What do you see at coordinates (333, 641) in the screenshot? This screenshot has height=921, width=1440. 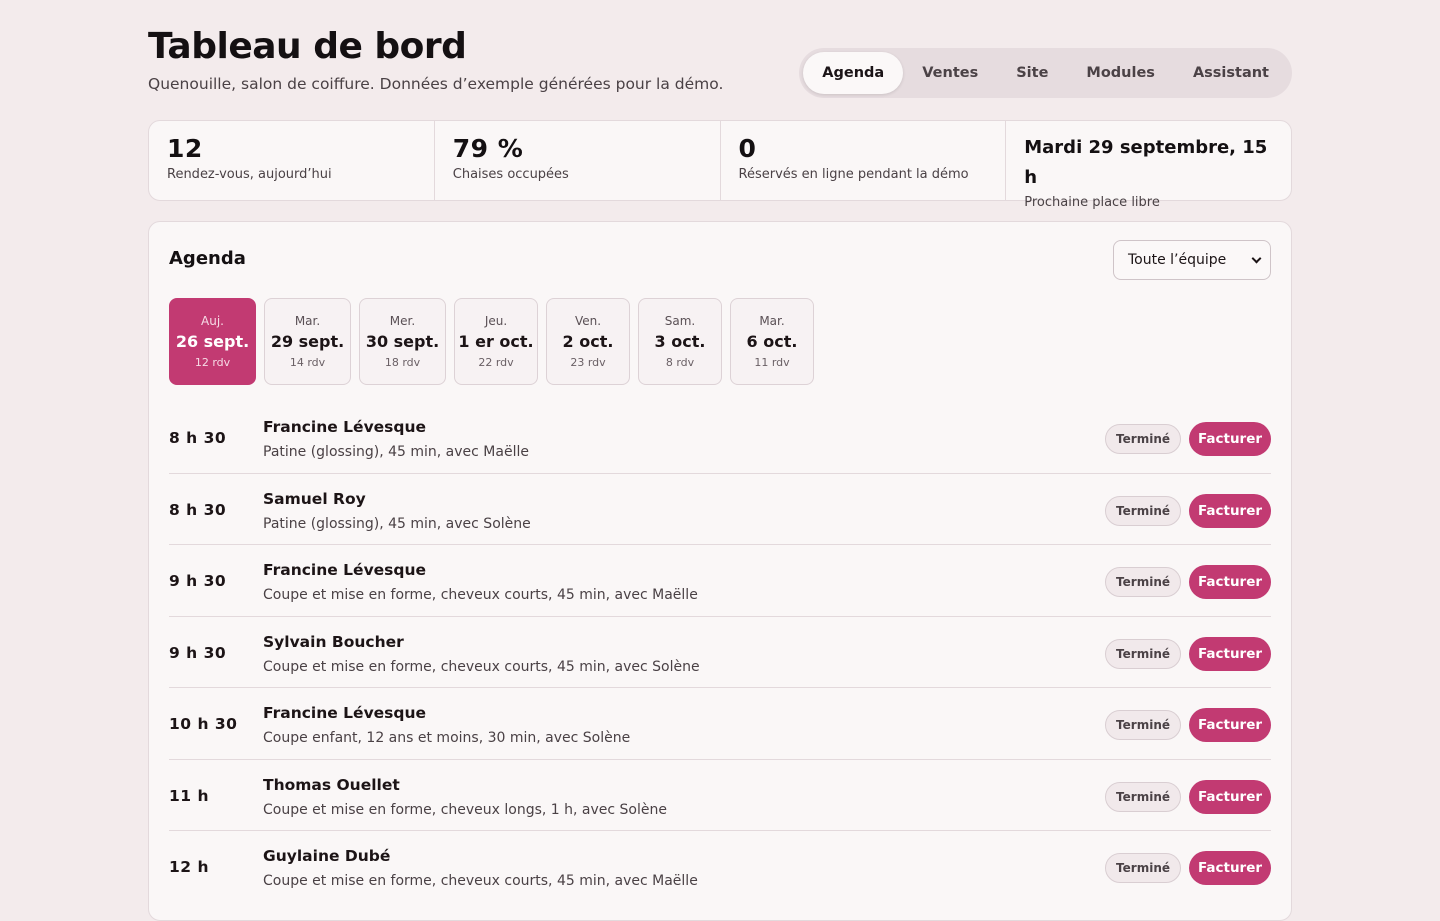 I see `client-name: Sylvain Boucher` at bounding box center [333, 641].